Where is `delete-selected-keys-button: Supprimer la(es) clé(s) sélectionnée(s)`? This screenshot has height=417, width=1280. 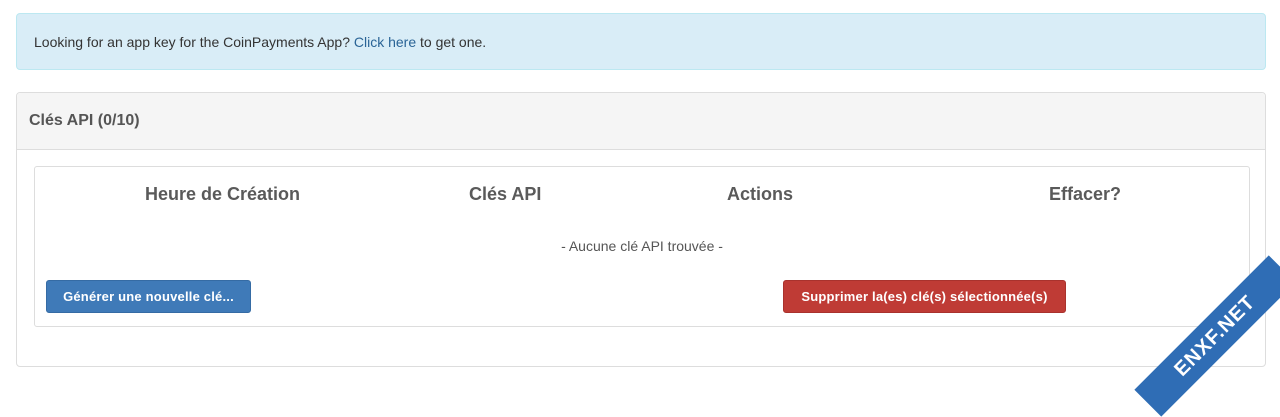 delete-selected-keys-button: Supprimer la(es) clé(s) sélectionnée(s) is located at coordinates (924, 296).